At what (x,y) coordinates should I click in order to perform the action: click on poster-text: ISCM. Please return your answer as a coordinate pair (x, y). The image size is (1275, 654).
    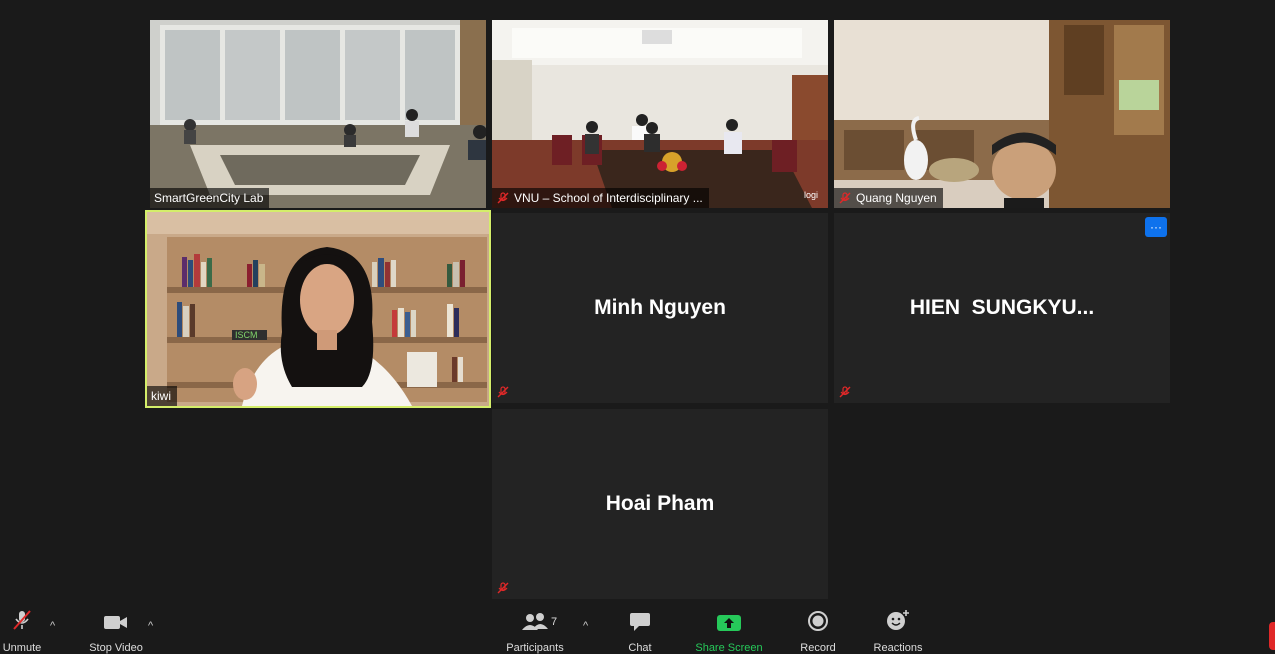
    Looking at the image, I should click on (246, 335).